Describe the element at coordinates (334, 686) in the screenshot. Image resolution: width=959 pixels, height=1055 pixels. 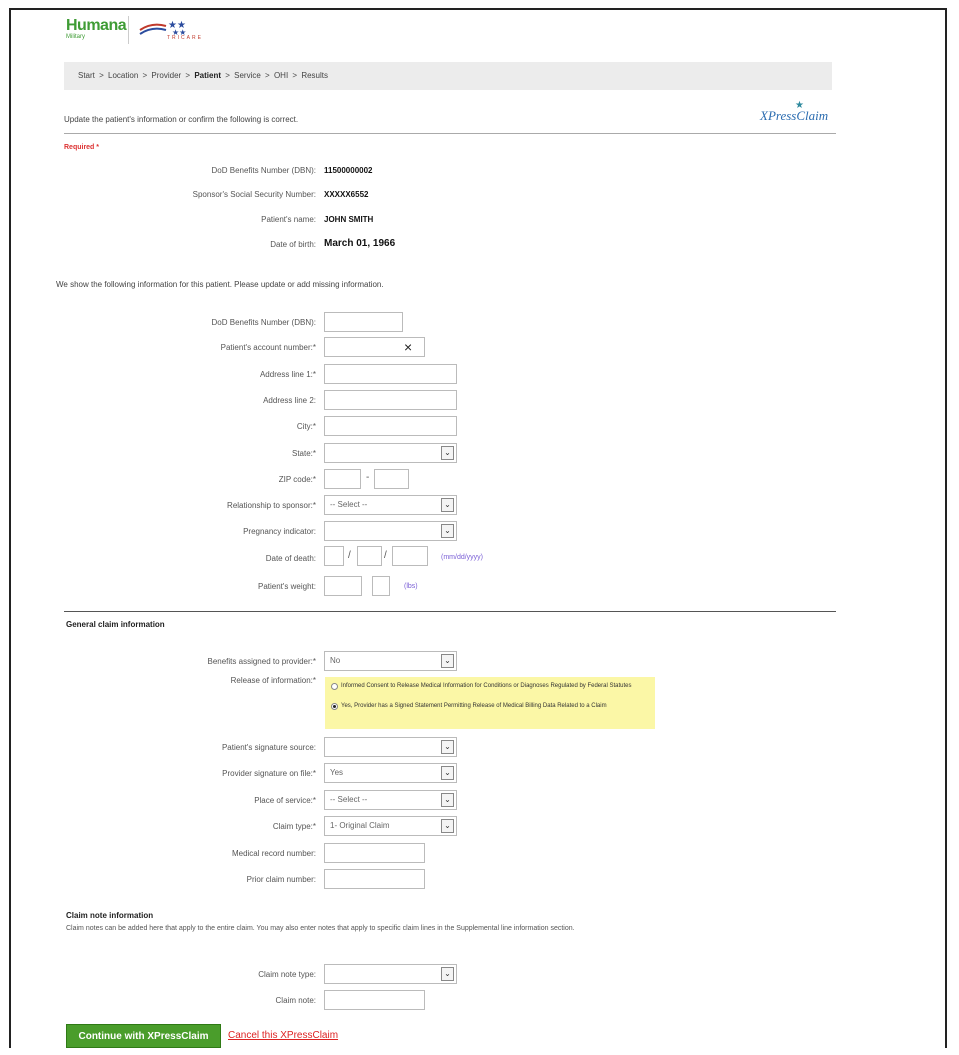
I see `radio-button` at that location.